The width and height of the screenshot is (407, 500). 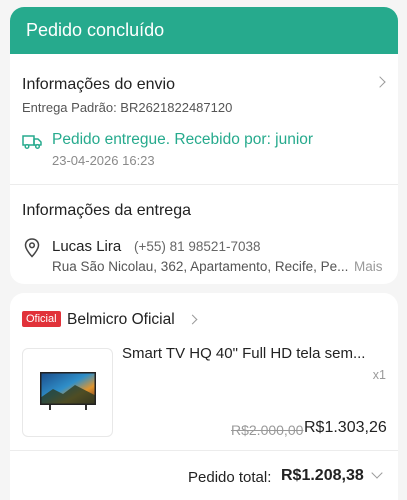 What do you see at coordinates (121, 320) in the screenshot?
I see `store-name: Belmicro Oficial` at bounding box center [121, 320].